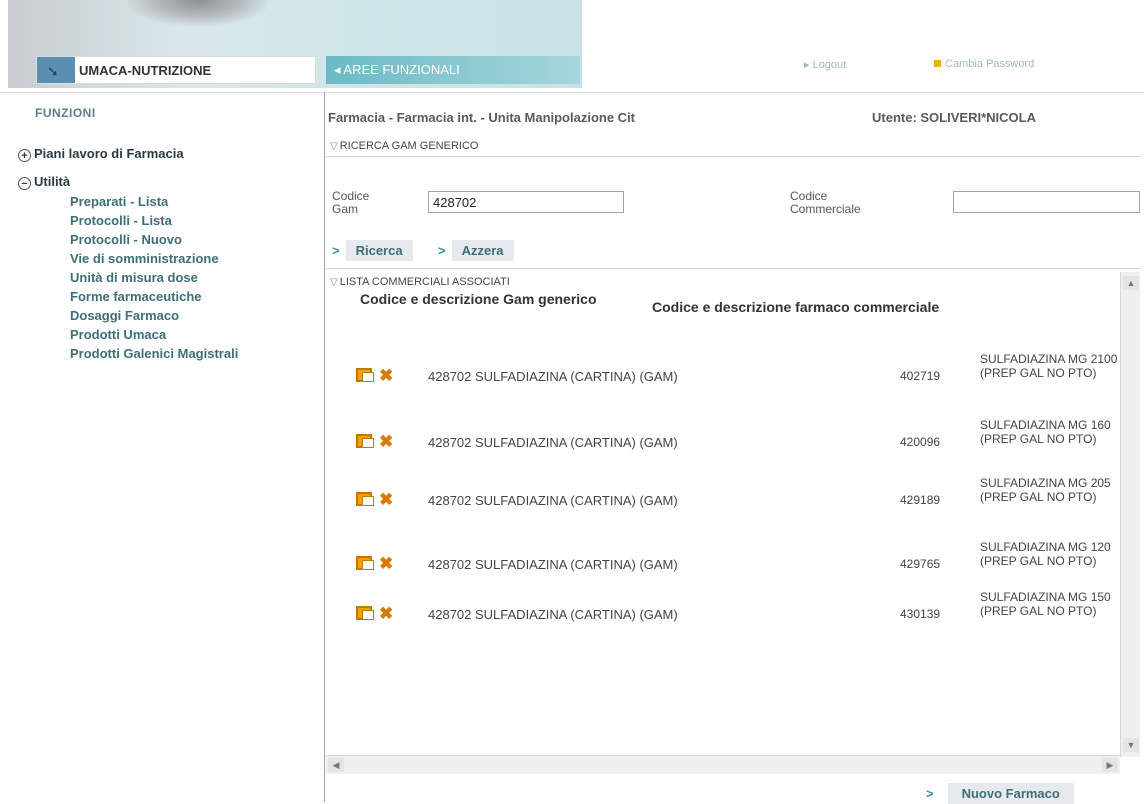 The height and width of the screenshot is (804, 1144). I want to click on aree-funzionali-tab: ◂ AREE FUNZIONALI, so click(453, 70).